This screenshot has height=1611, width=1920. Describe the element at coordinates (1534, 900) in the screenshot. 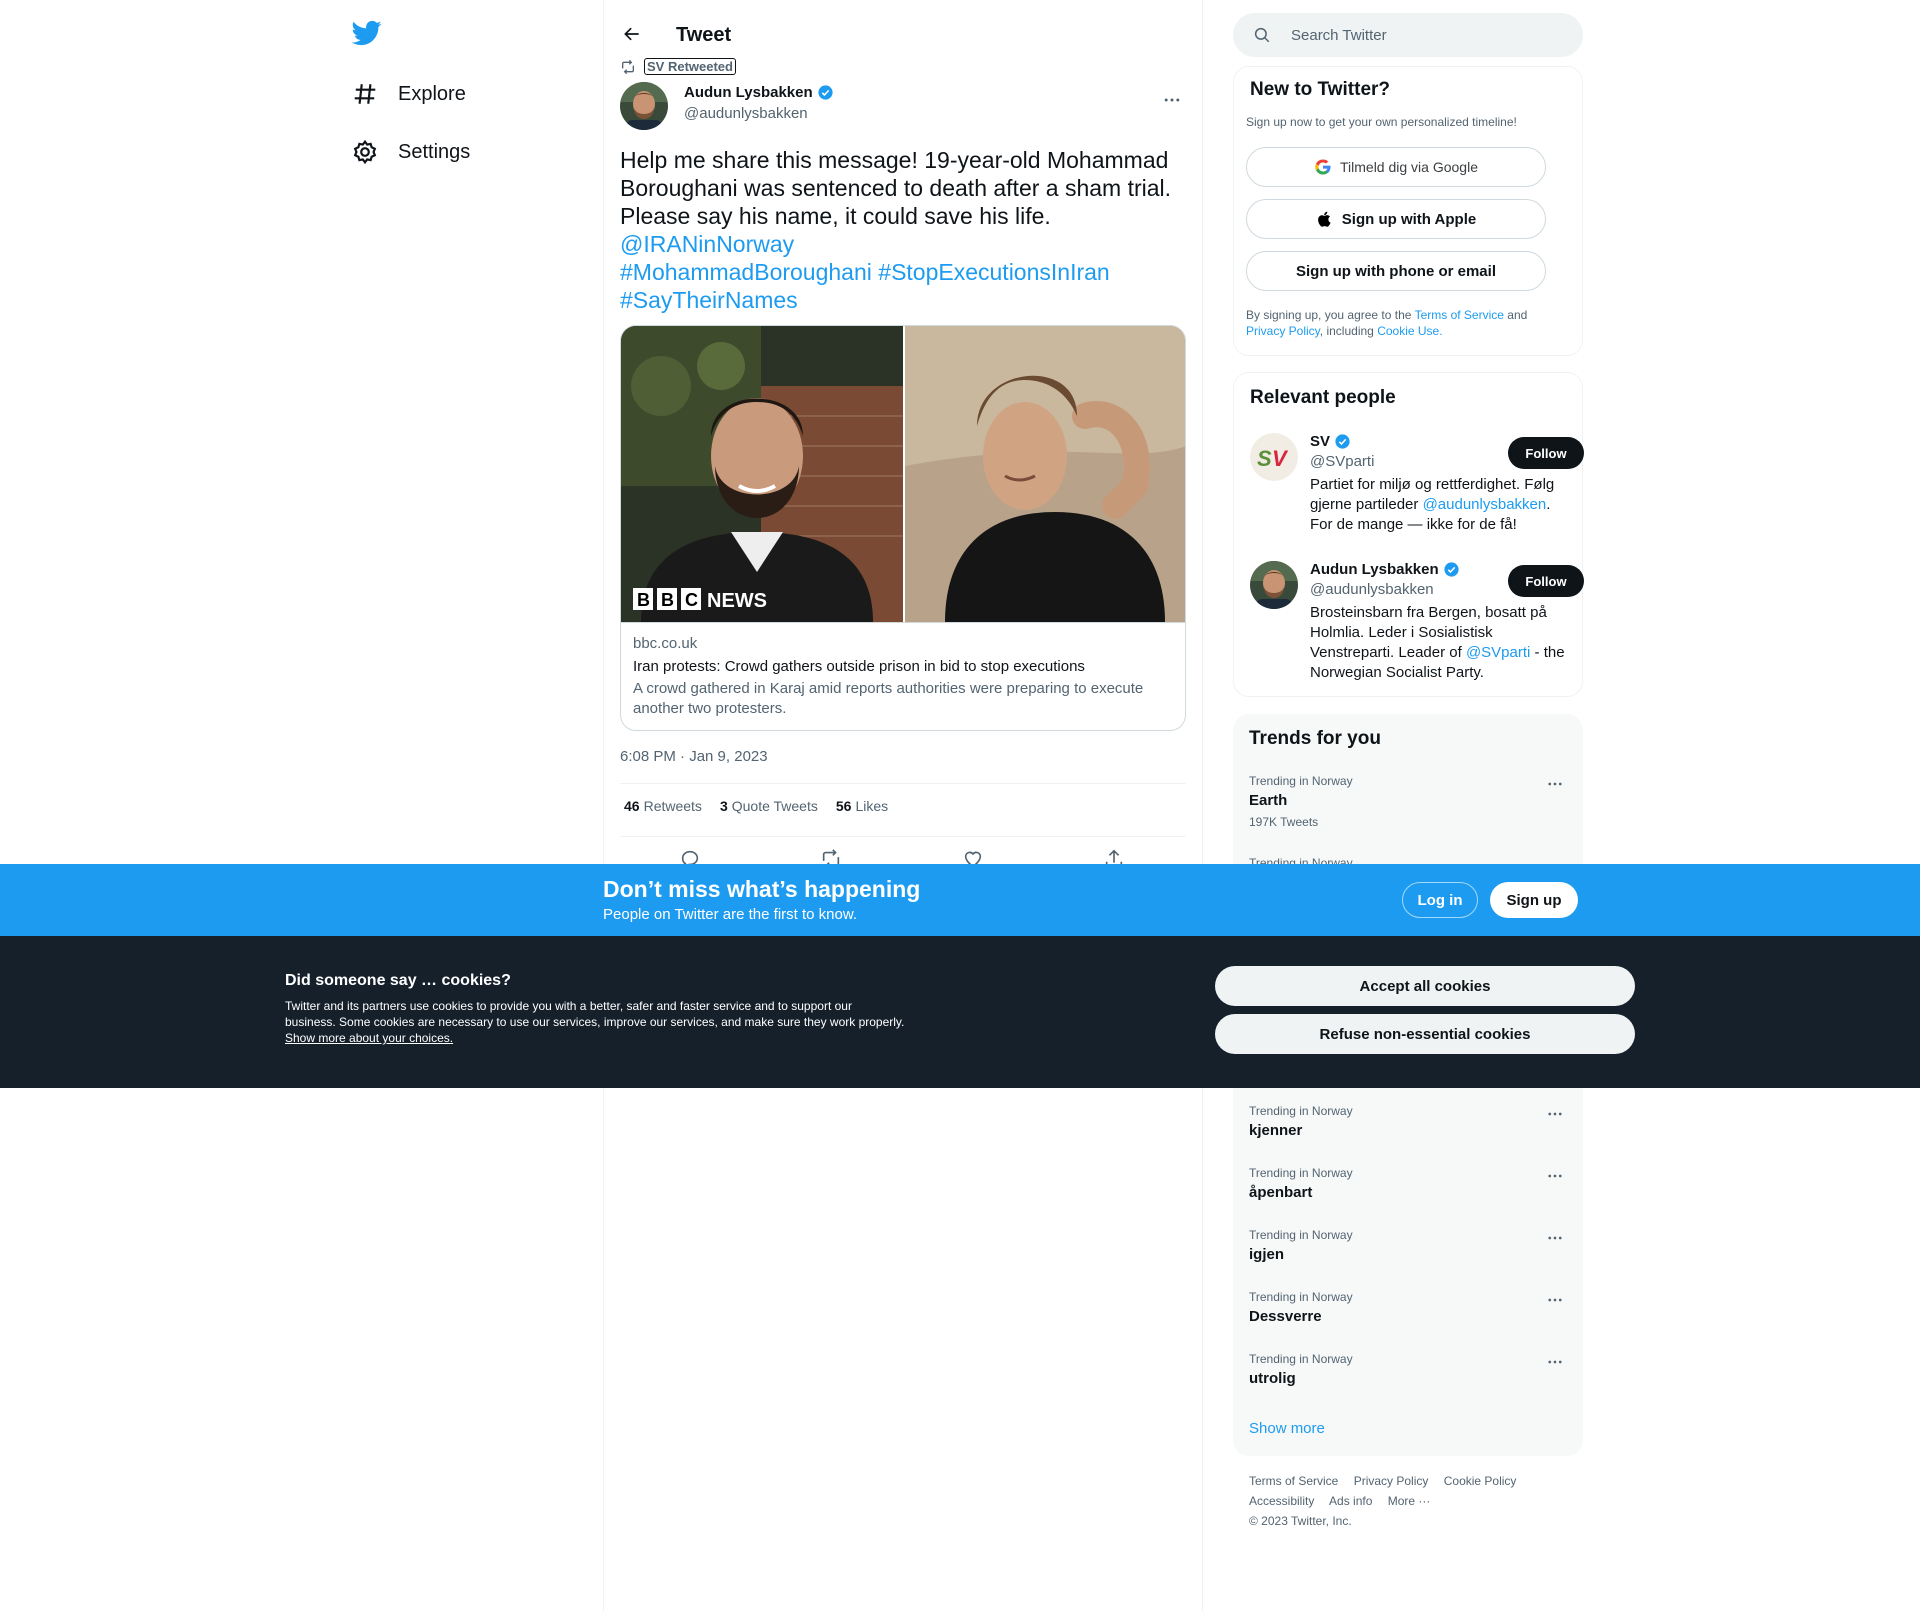

I see `signup-button: Sign up` at that location.